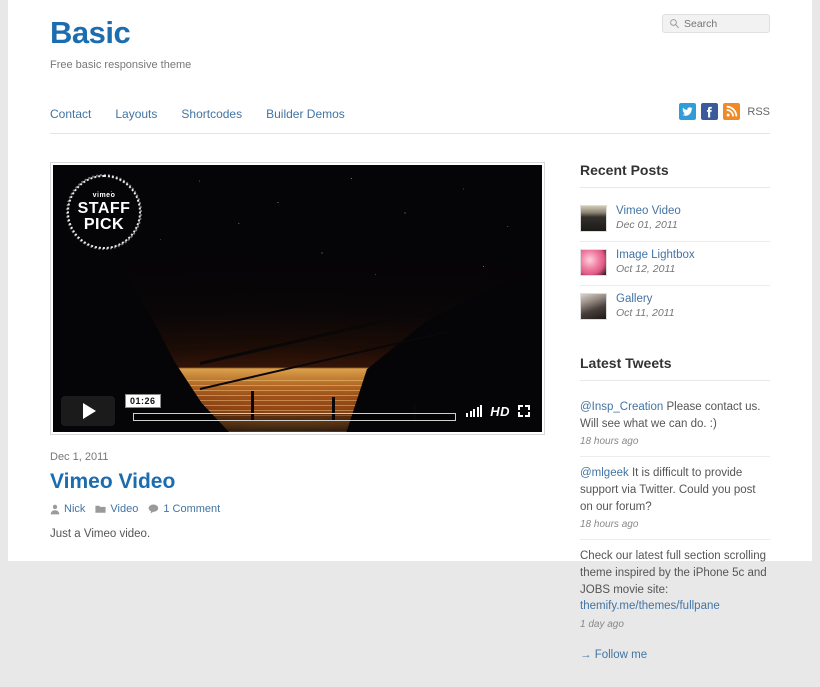  I want to click on recent-post-date: Oct 11, 2011, so click(645, 313).